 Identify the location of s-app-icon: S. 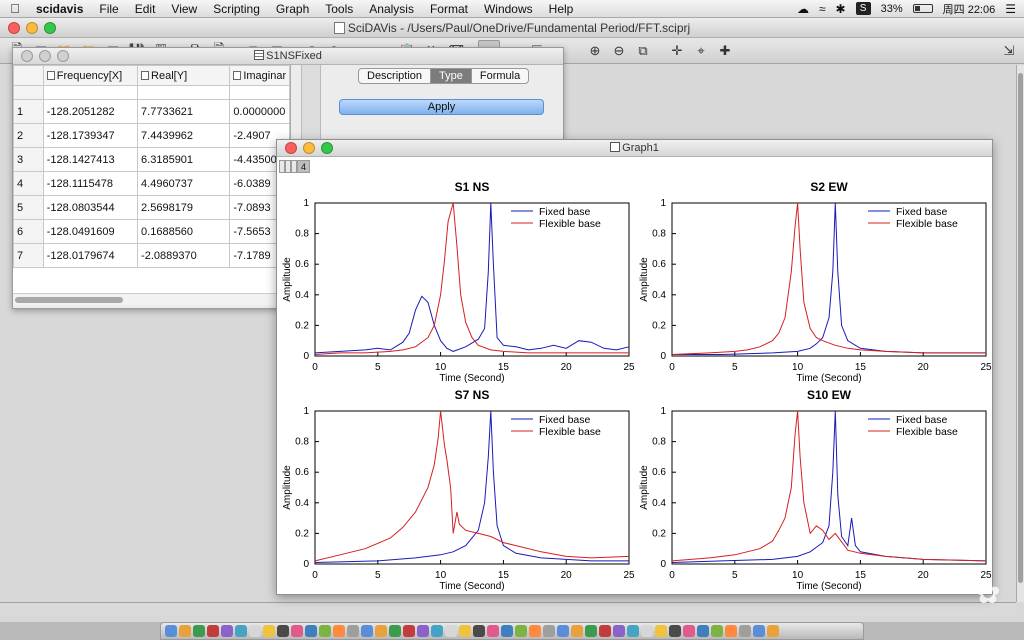
(863, 8).